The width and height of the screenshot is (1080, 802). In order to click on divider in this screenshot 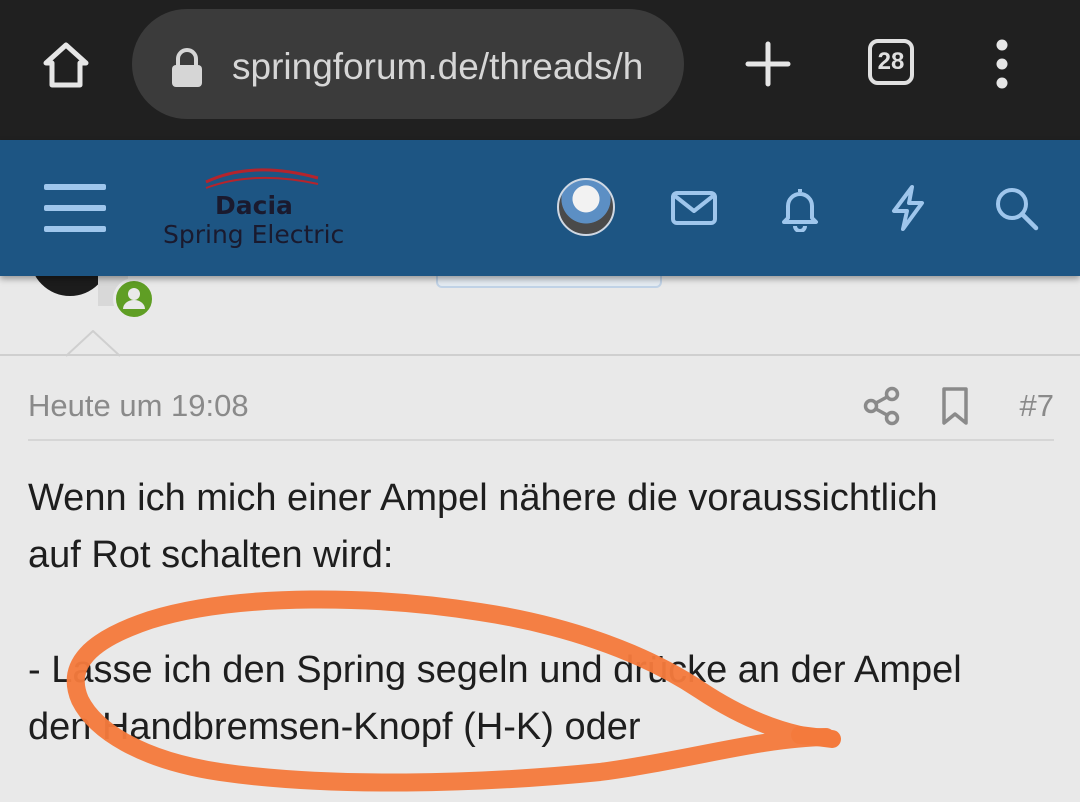, I will do `click(540, 355)`.